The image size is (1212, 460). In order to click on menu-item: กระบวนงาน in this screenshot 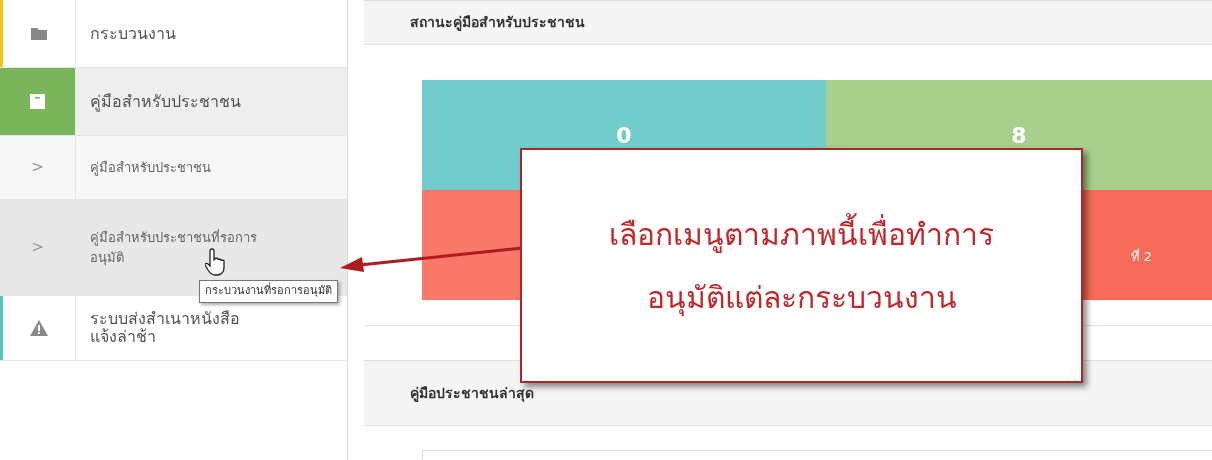, I will do `click(133, 33)`.